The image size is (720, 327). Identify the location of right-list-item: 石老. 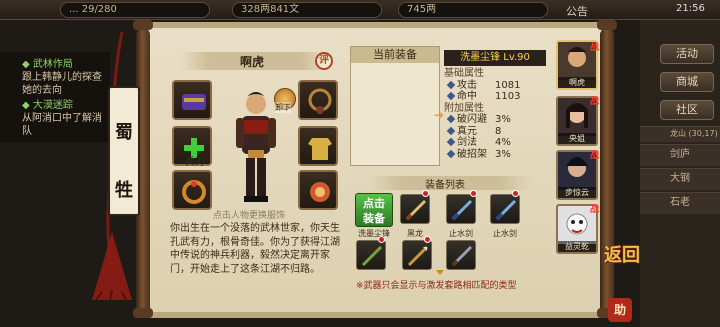
(680, 203).